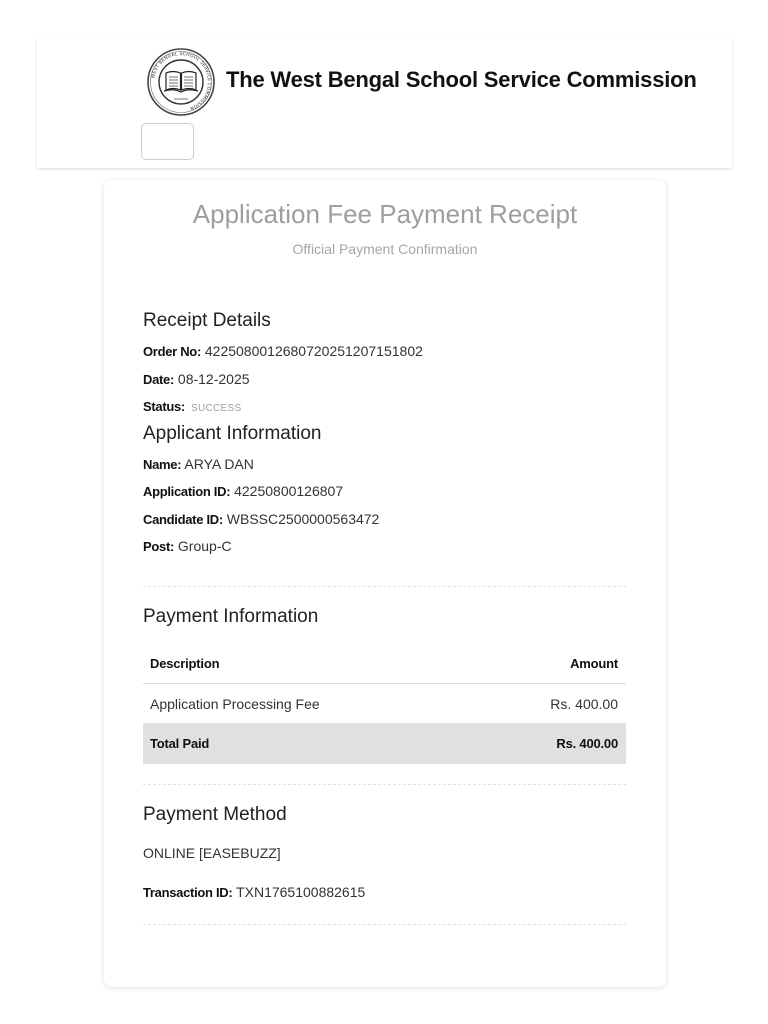 The image size is (768, 1024). I want to click on transaction-id-label: Transaction ID:, so click(188, 892).